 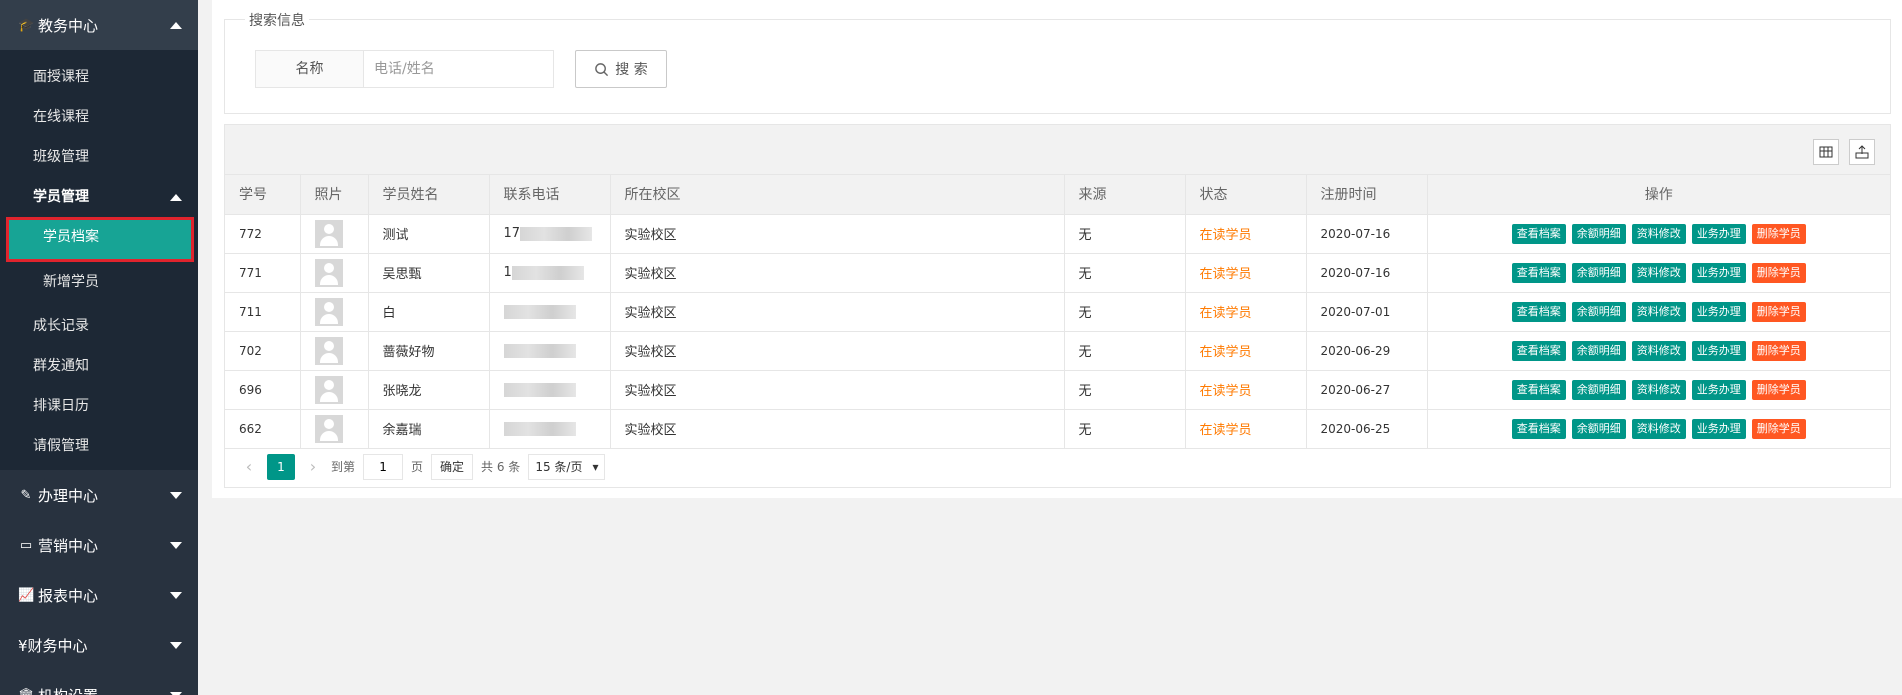 What do you see at coordinates (99, 326) in the screenshot?
I see `sidebar-item-growth: 成长记录` at bounding box center [99, 326].